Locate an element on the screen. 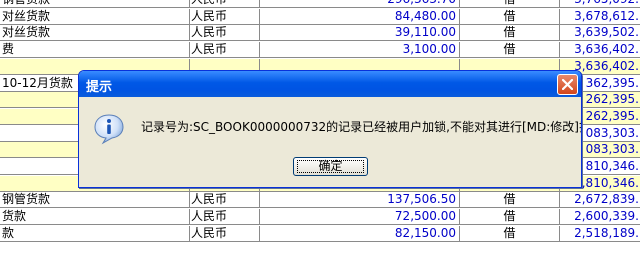 This screenshot has width=640, height=254. row-amount: 39,110.00 is located at coordinates (360, 33).